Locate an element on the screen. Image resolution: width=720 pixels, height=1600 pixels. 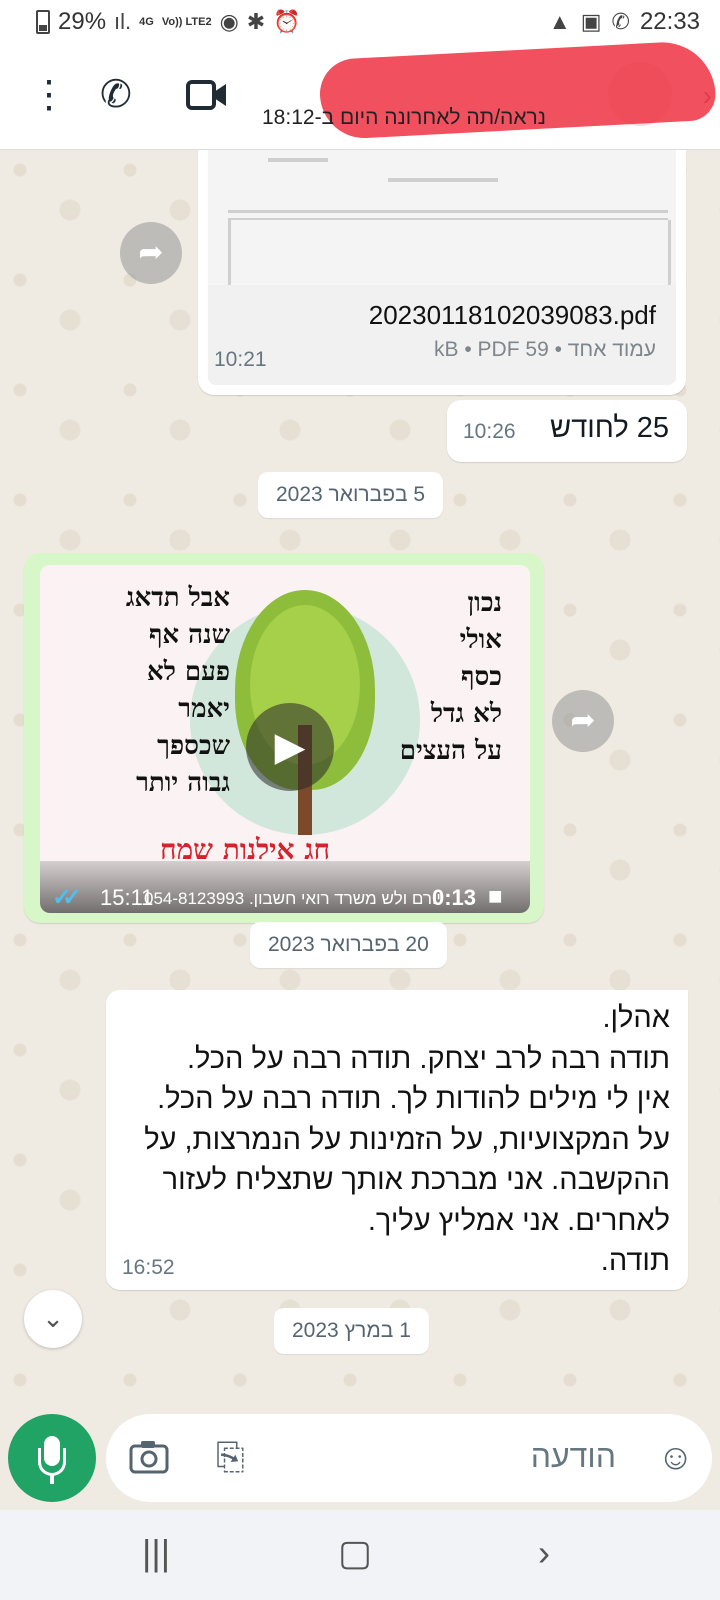
phone-icon: ✆ is located at coordinates (116, 94).